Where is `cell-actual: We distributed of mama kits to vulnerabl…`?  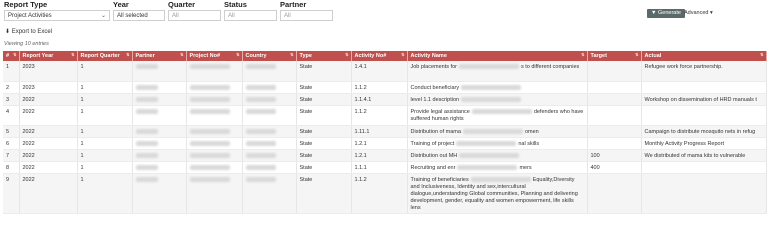 cell-actual: We distributed of mama kits to vulnerabl… is located at coordinates (704, 155).